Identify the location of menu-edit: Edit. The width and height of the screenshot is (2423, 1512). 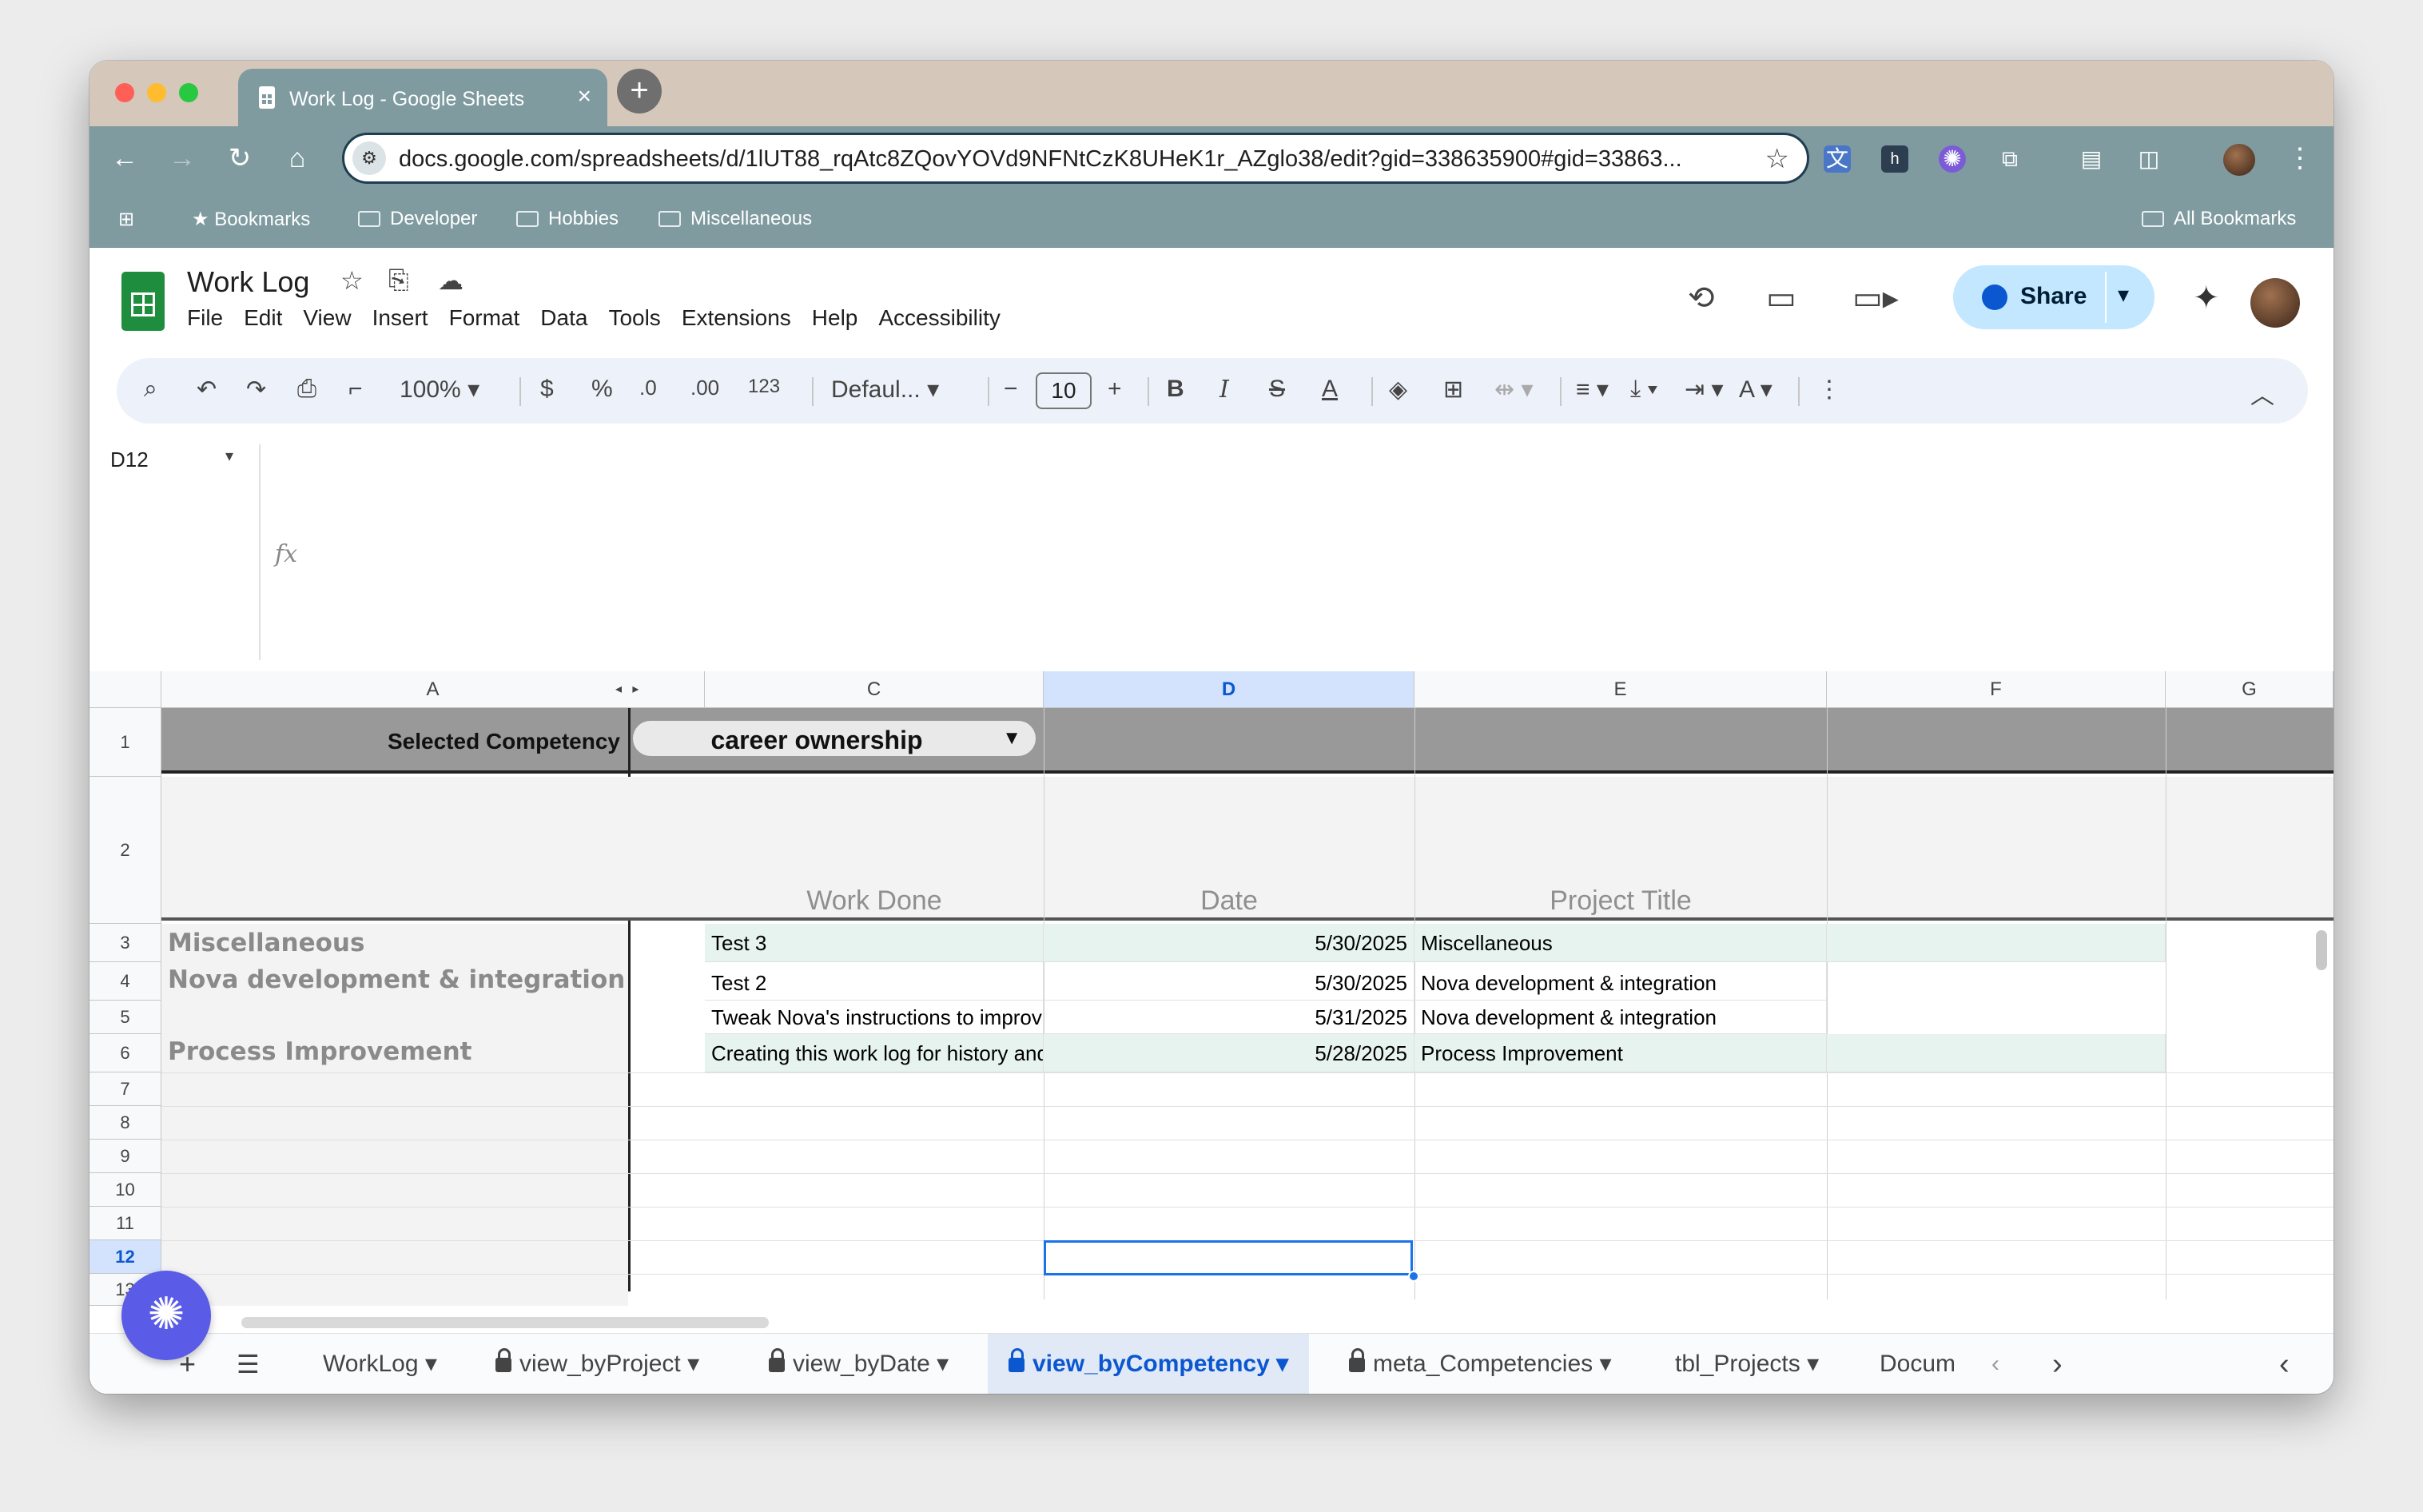
(263, 317).